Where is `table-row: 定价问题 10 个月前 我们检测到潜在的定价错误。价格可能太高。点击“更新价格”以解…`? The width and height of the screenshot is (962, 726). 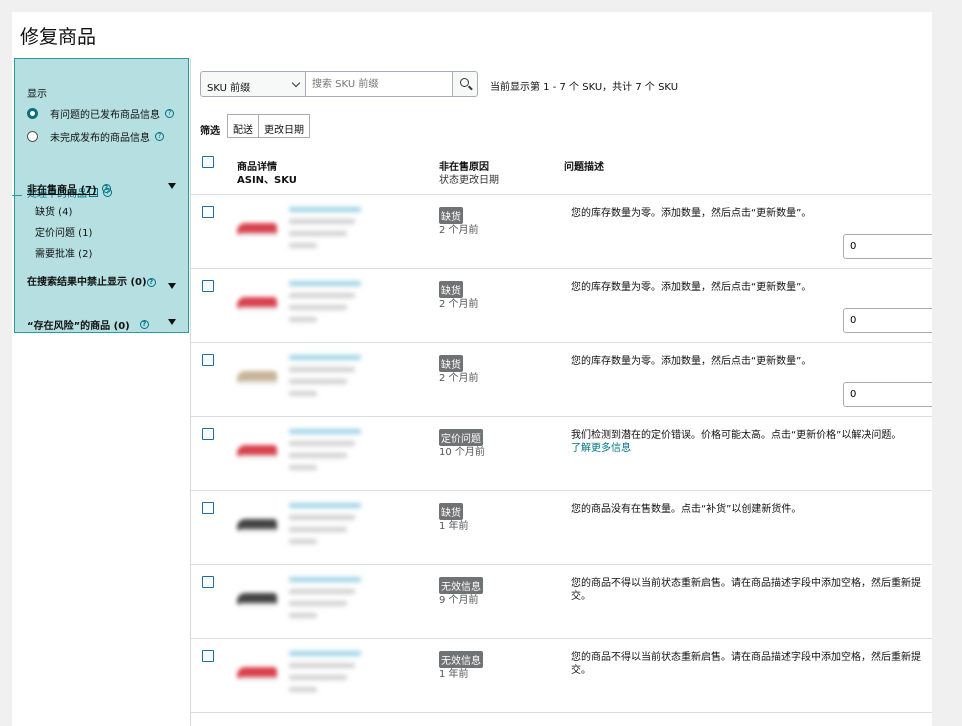 table-row: 定价问题 10 个月前 我们检测到潜在的定价错误。价格可能太高。点击“更新价格”以解… is located at coordinates (561, 454).